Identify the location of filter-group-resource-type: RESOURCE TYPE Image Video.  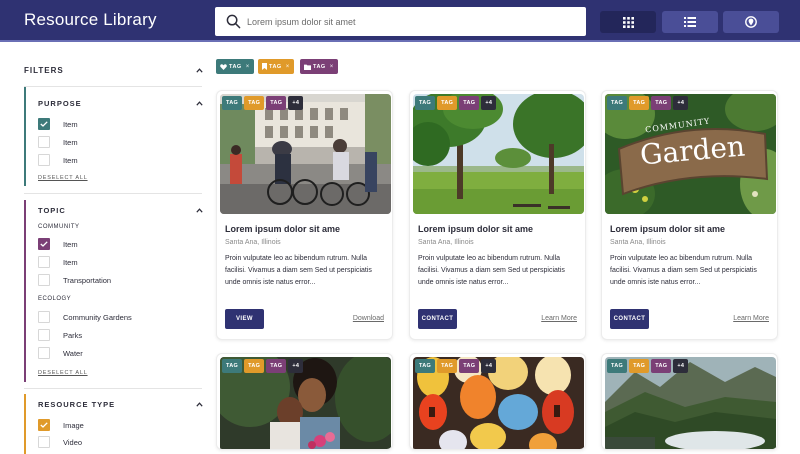
(113, 424).